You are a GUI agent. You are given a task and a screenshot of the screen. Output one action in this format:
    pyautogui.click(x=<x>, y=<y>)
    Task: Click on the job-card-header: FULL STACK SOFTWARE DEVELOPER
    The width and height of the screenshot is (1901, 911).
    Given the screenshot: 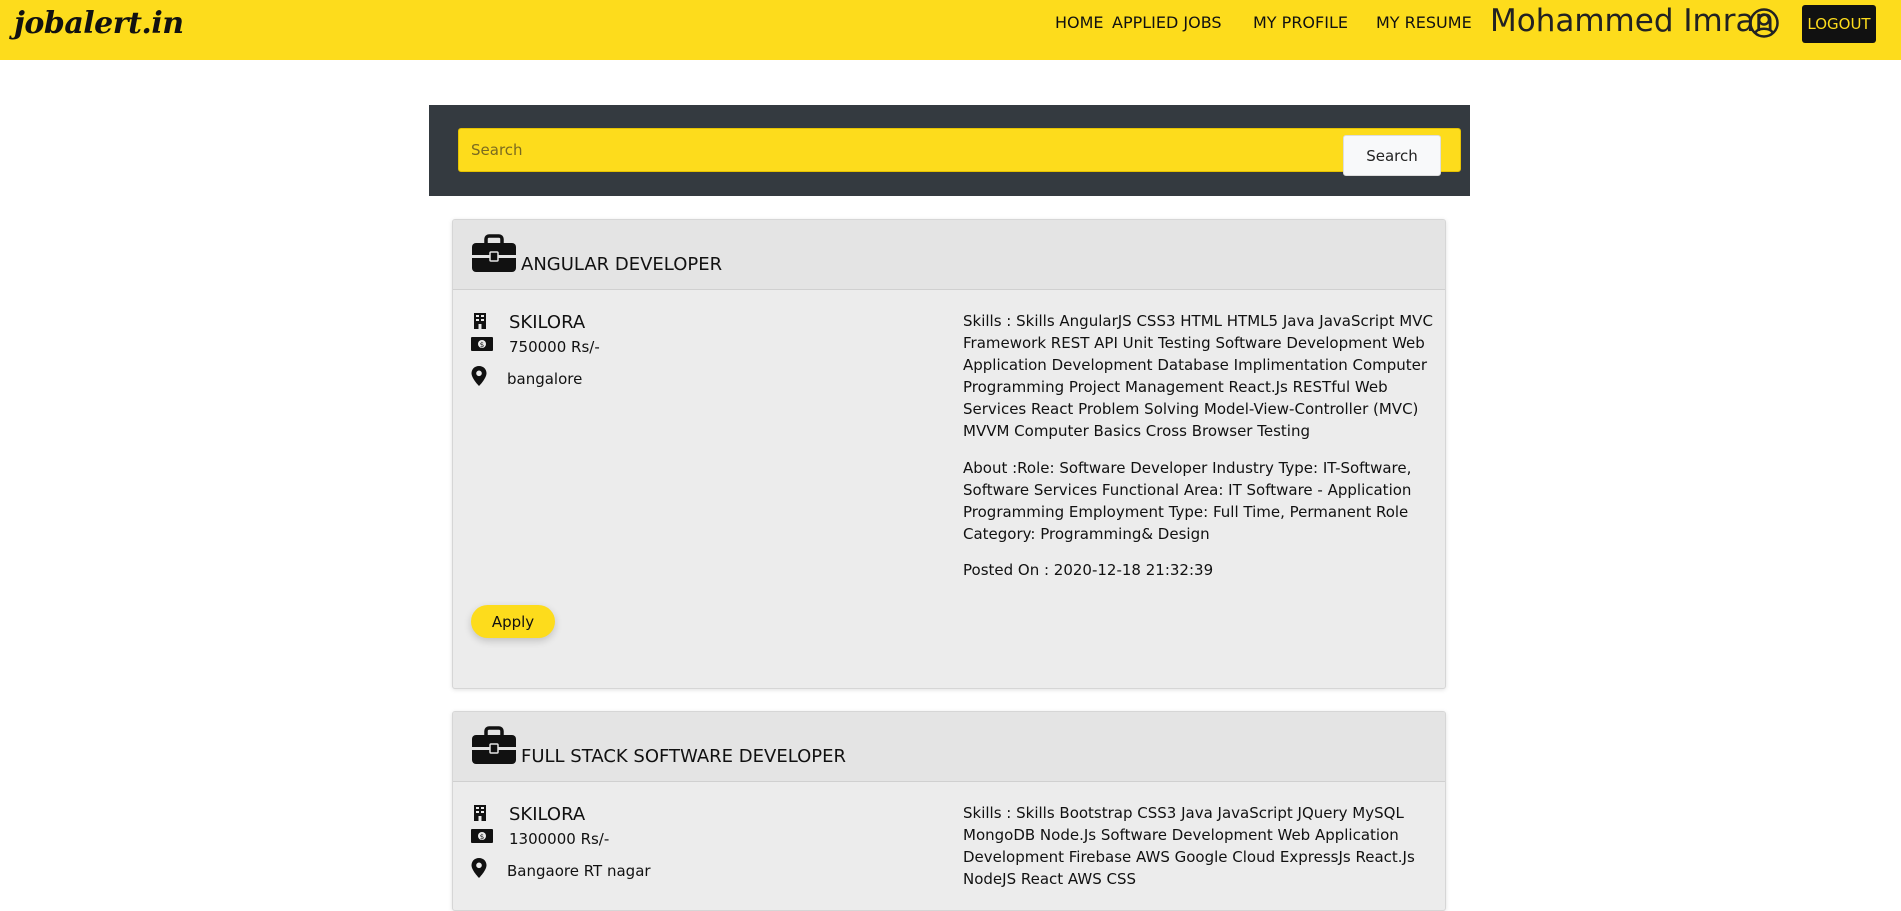 What is the action you would take?
    pyautogui.click(x=949, y=747)
    